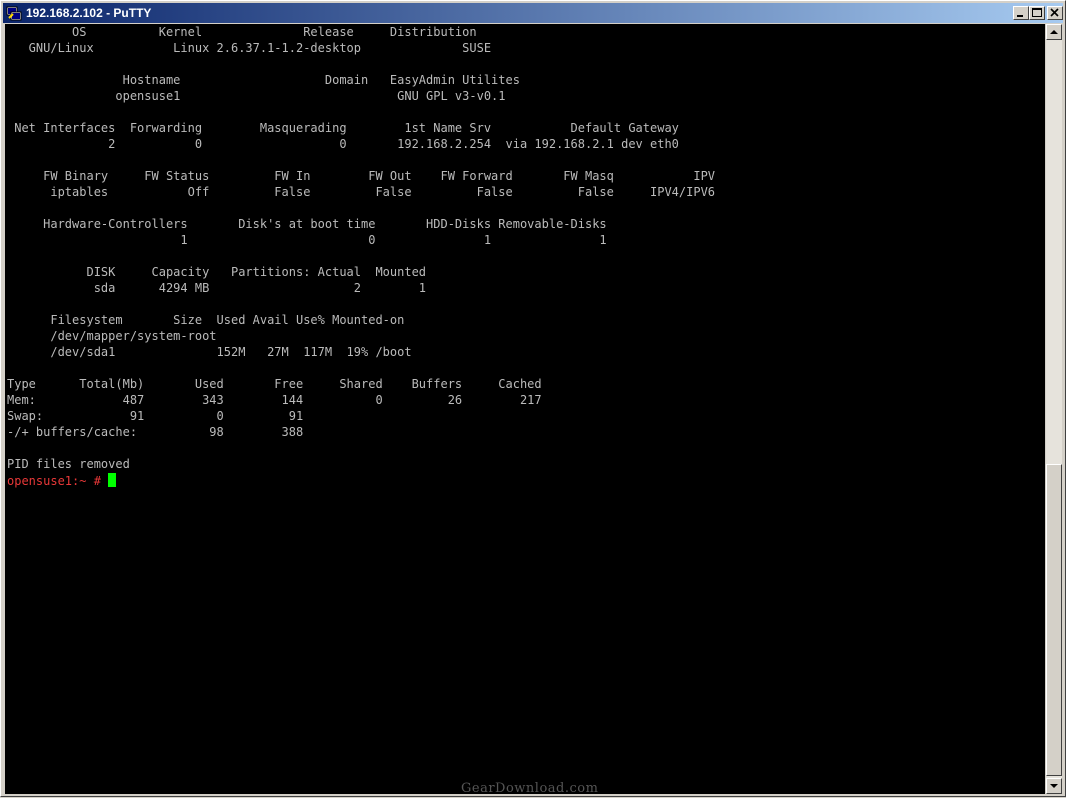  Describe the element at coordinates (14, 13) in the screenshot. I see `putty-icon` at that location.